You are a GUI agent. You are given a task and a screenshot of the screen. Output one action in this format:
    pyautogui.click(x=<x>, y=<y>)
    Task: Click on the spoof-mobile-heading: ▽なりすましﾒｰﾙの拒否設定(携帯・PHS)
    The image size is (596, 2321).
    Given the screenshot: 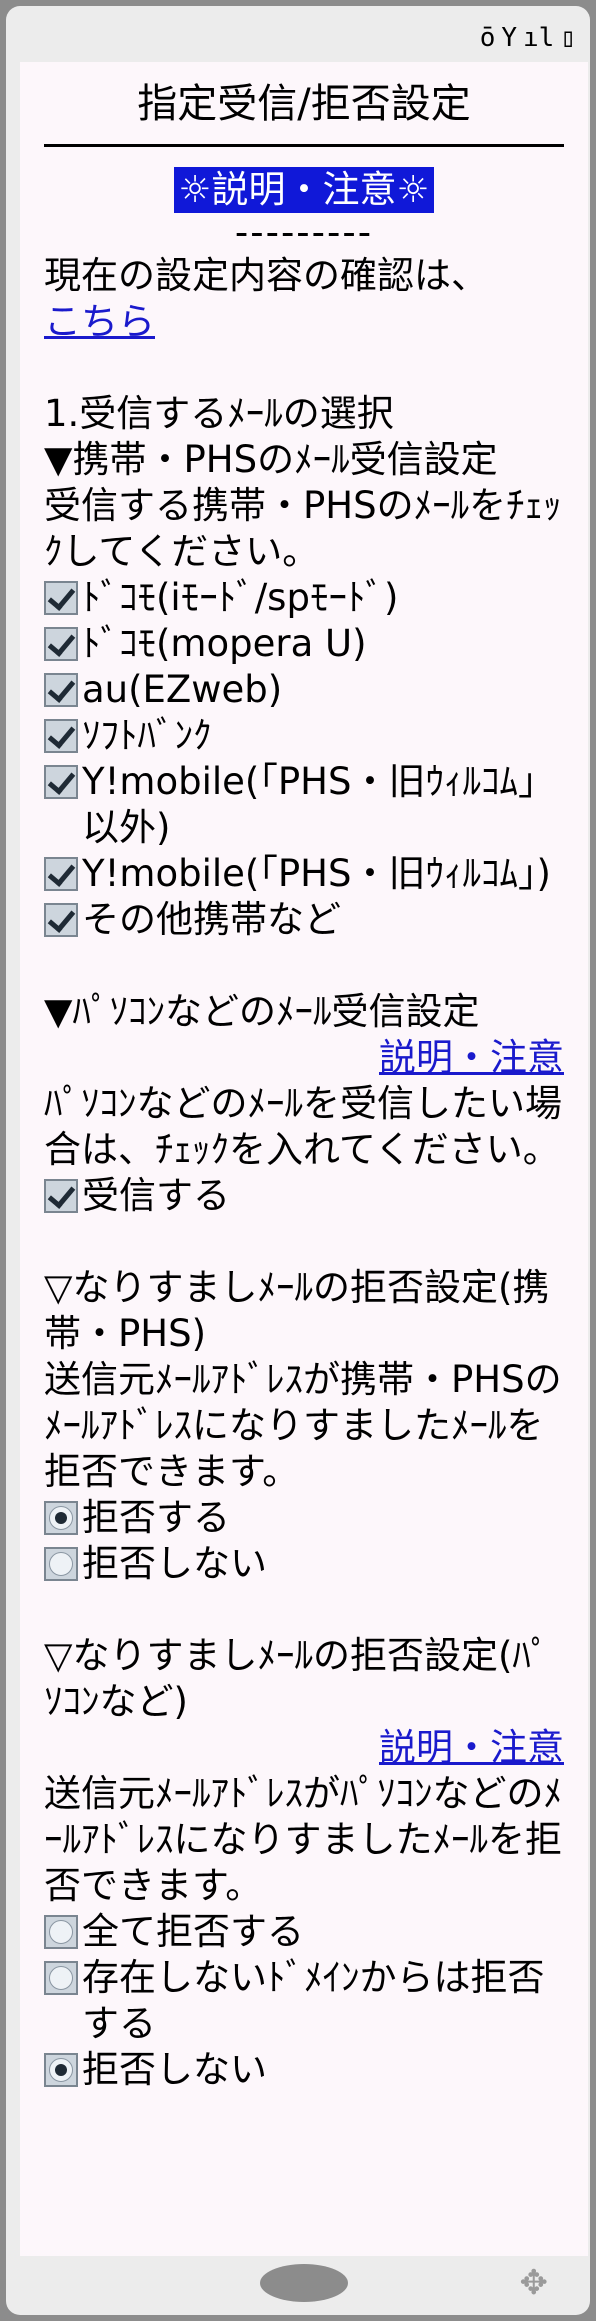 What is the action you would take?
    pyautogui.click(x=297, y=1310)
    